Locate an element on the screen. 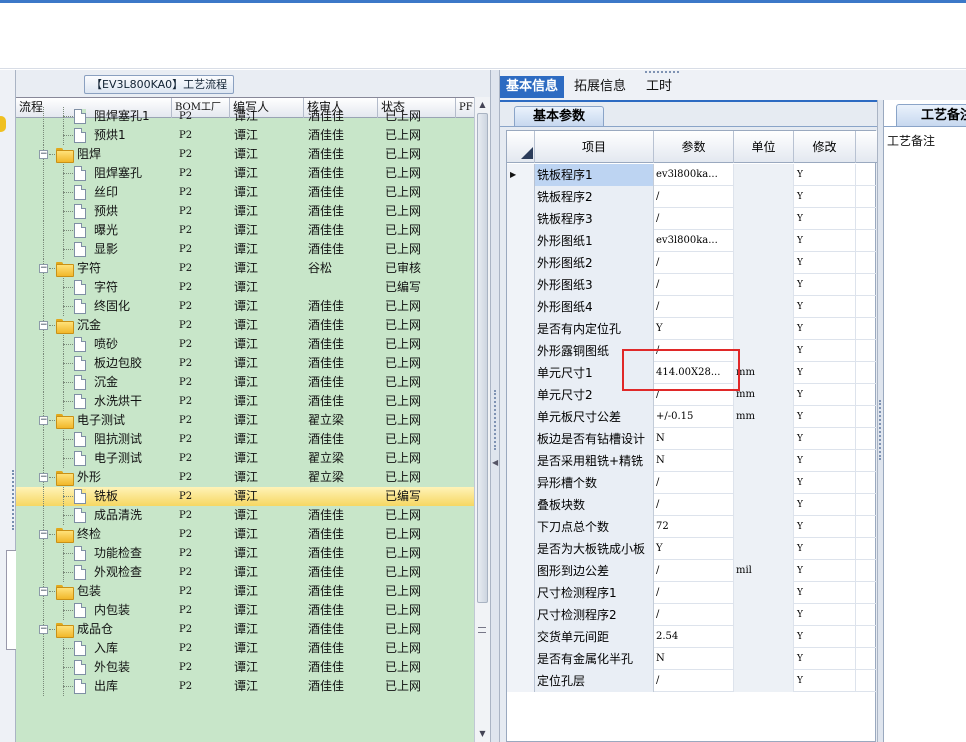 The height and width of the screenshot is (742, 966). param-row: 交货单元间距 2.54 Y is located at coordinates (692, 637).